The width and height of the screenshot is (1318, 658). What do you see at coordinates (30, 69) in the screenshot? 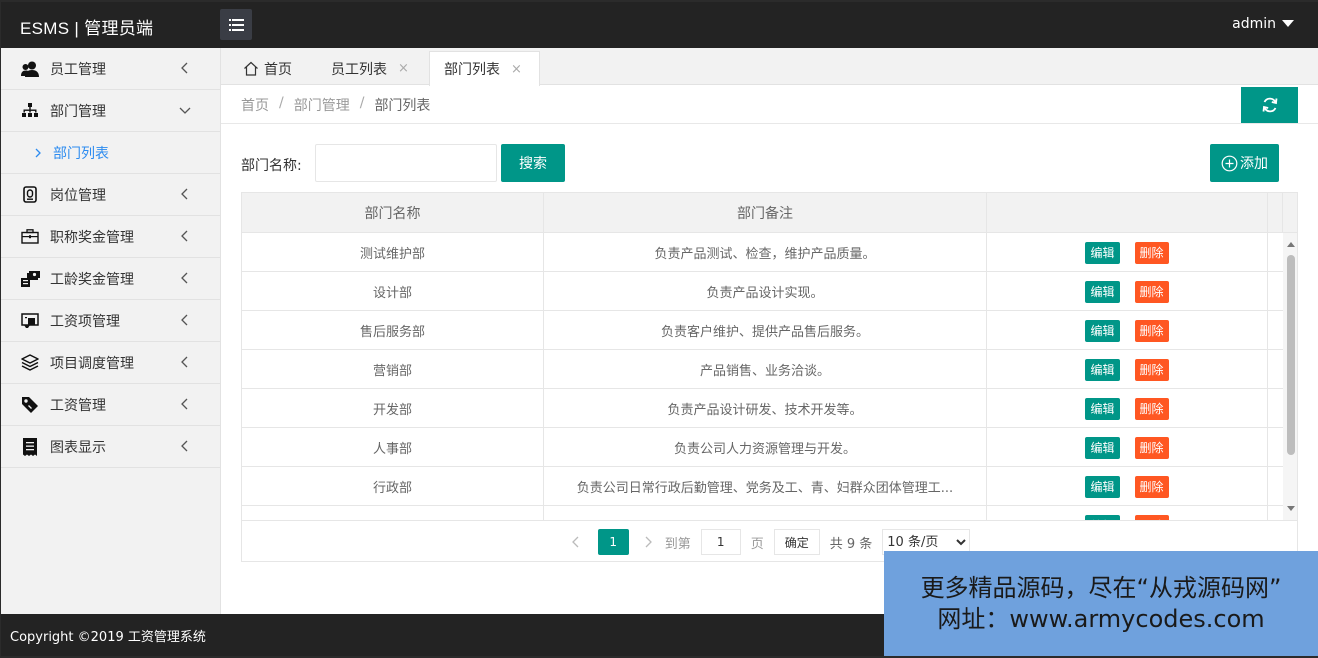
I see `users-icon` at bounding box center [30, 69].